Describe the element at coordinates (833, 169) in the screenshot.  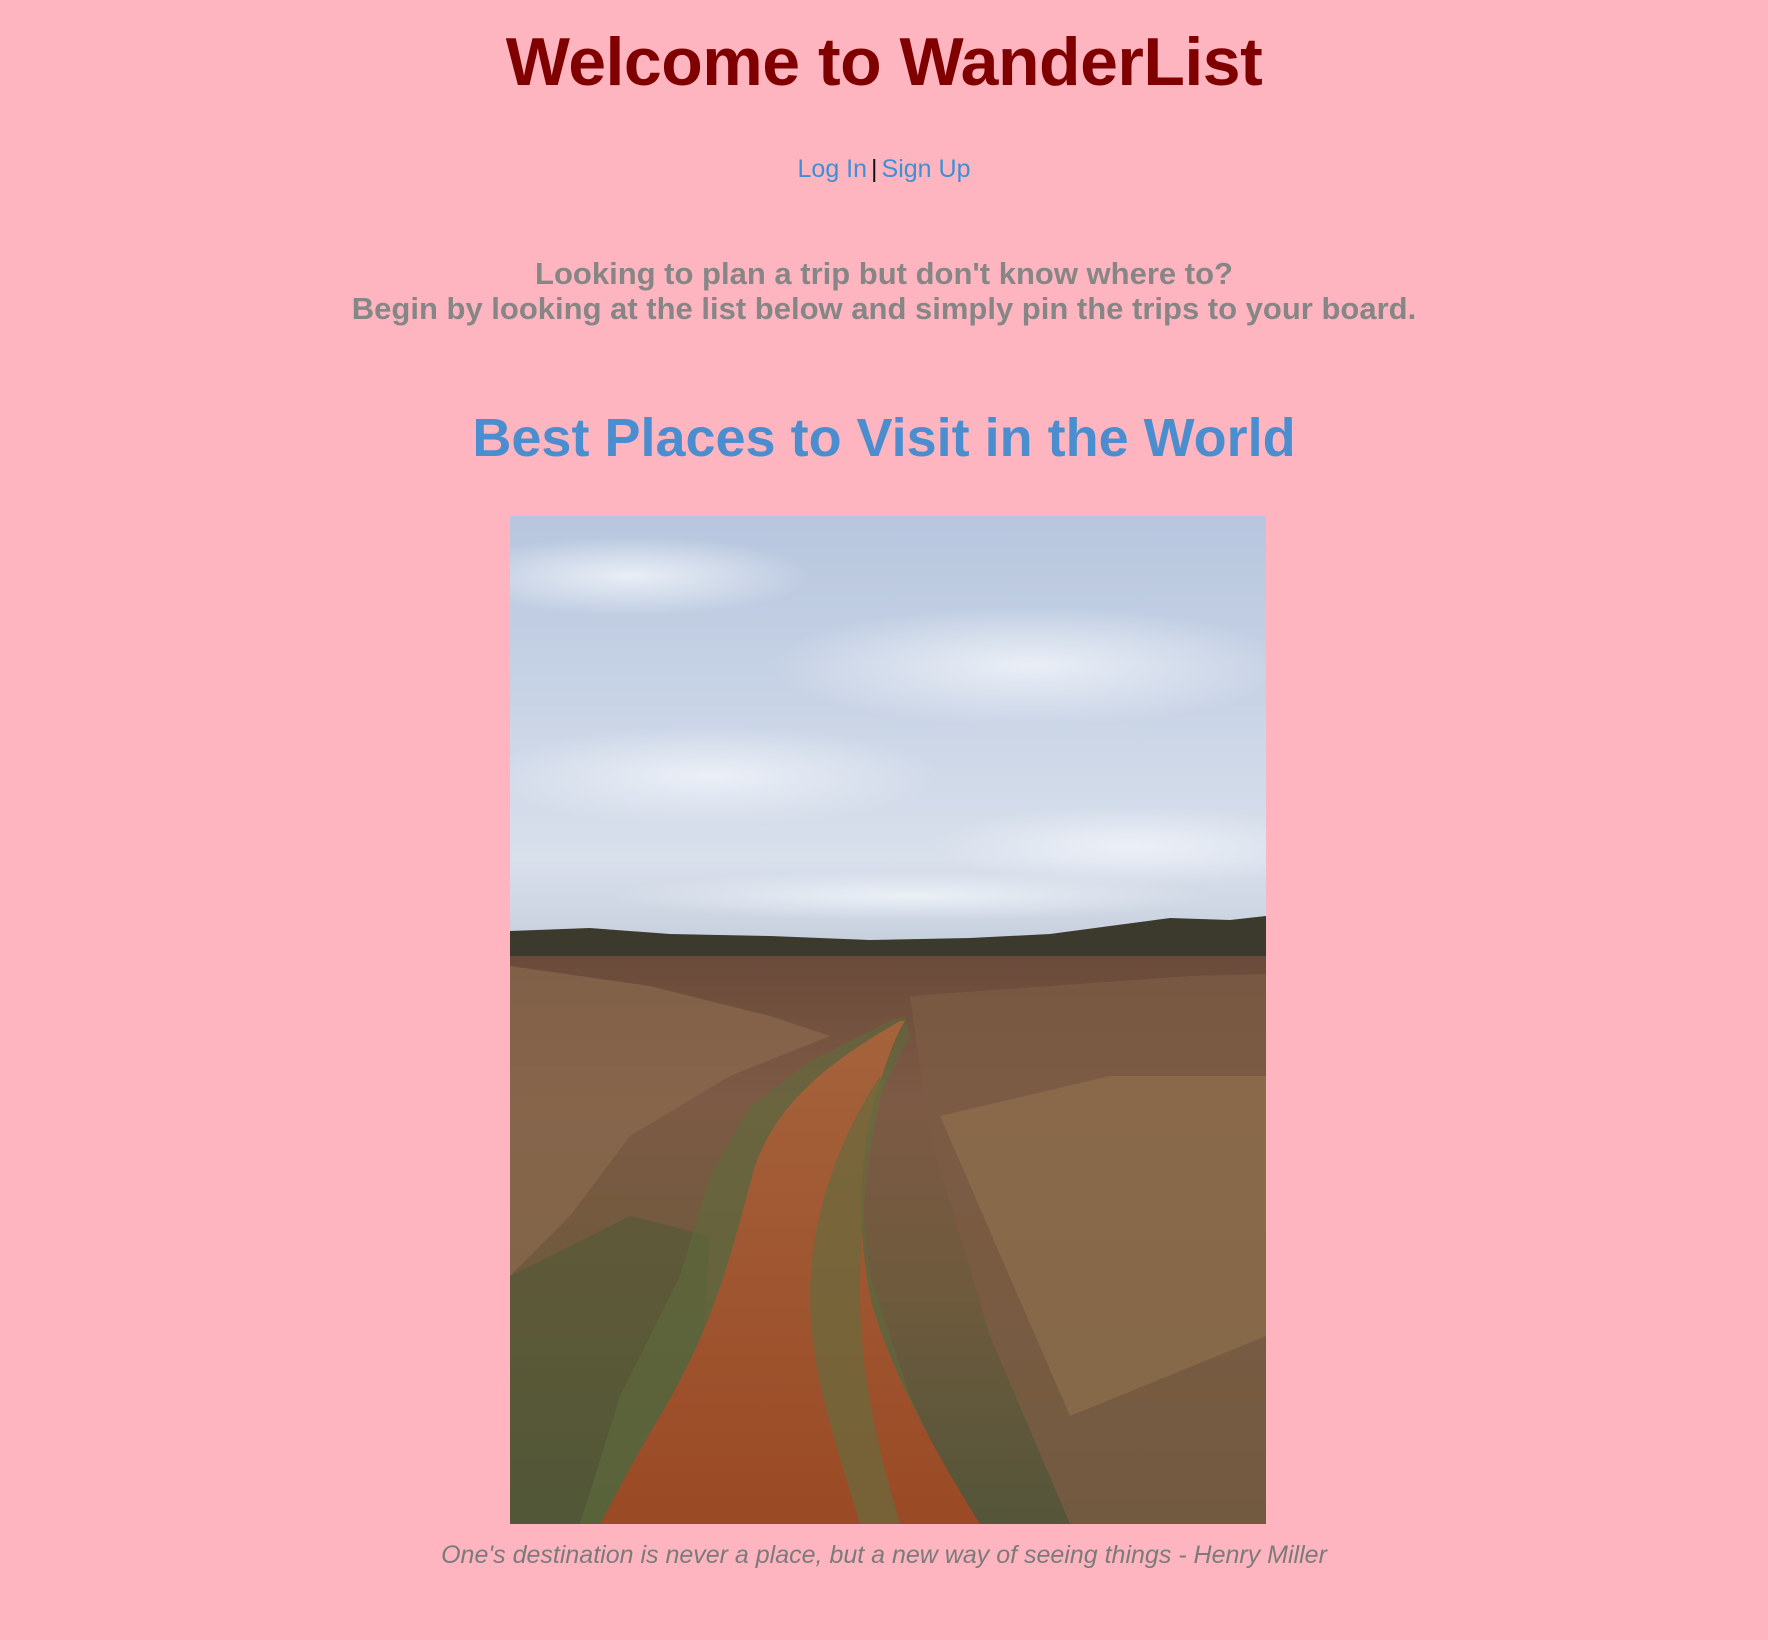
I see `login-link: Log In` at that location.